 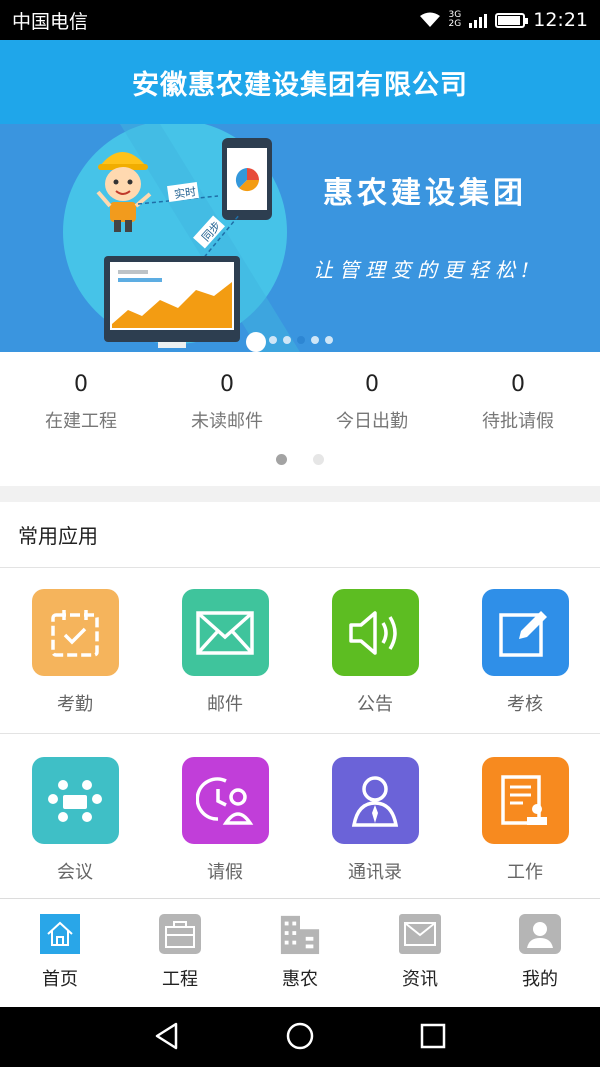 I want to click on battery-icon, so click(x=512, y=20).